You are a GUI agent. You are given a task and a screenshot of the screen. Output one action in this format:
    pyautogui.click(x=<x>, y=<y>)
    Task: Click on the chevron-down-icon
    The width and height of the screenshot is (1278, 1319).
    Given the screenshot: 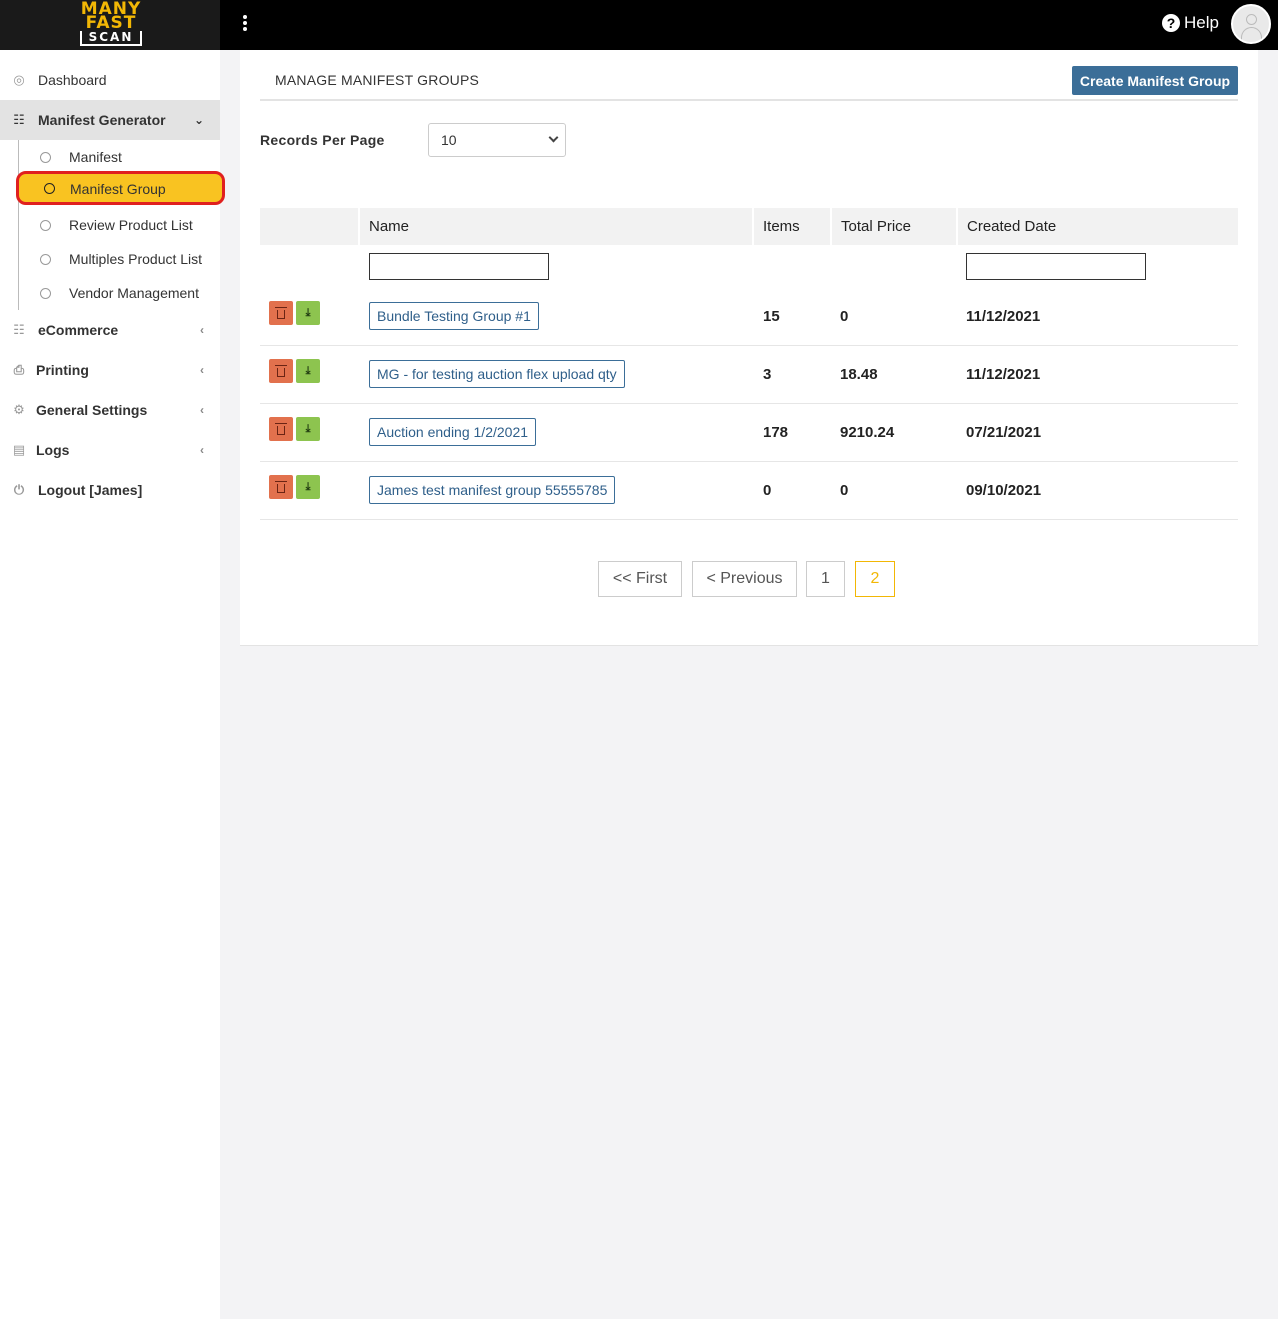 What is the action you would take?
    pyautogui.click(x=553, y=137)
    